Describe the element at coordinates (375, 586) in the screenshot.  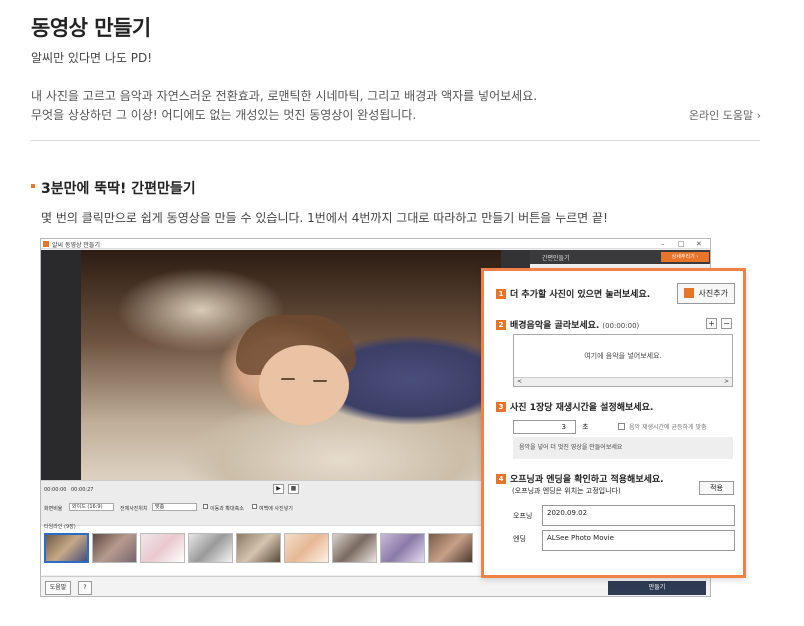
I see `bottom-bar: 도움말 ? 만들기` at that location.